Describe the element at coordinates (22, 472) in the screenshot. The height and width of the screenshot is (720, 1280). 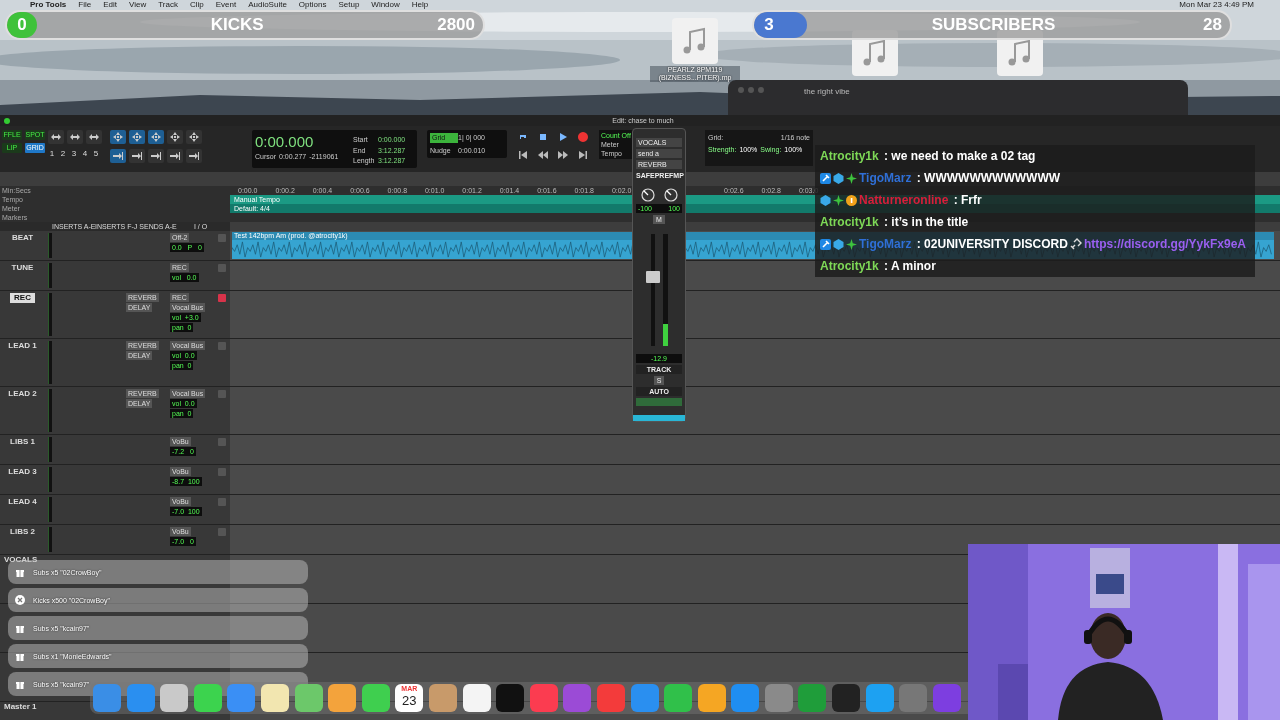
I see `track-name: LEAD 3` at that location.